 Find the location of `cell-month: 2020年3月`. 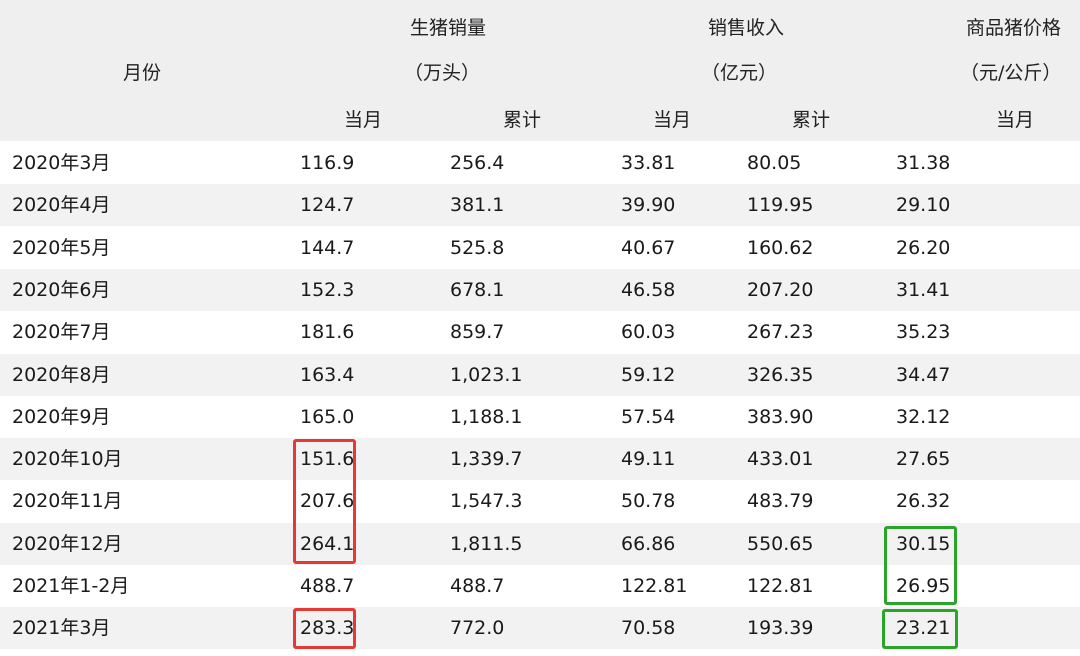

cell-month: 2020年3月 is located at coordinates (61, 163).